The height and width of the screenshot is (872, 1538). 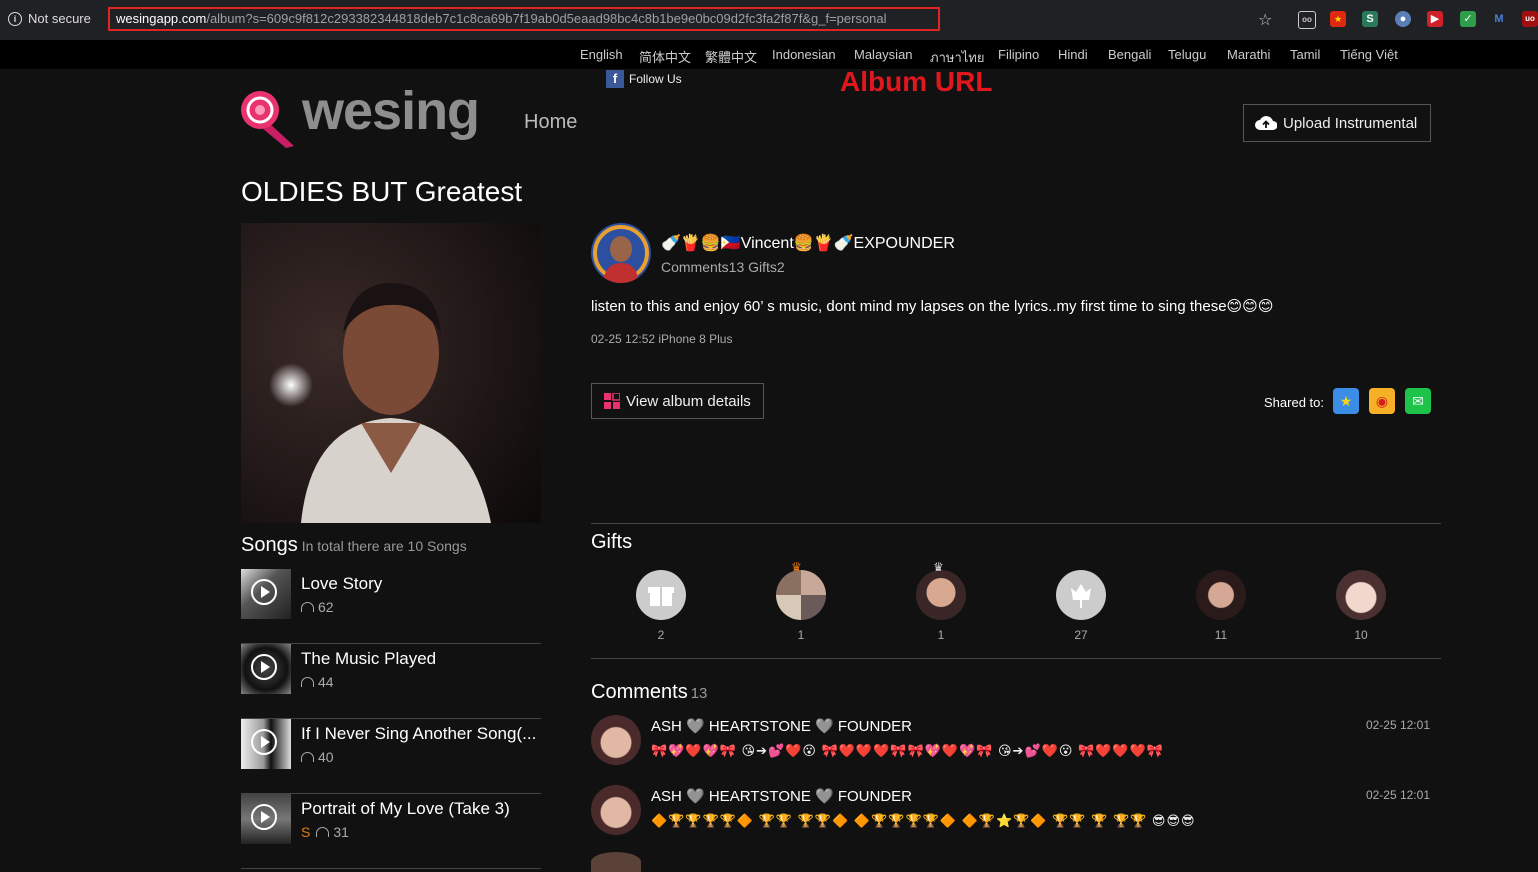 I want to click on comment-text: 🔶🏆🏆🏆🏆🔶 🏆🏆 🏆🏆🔶 🔶🏆🏆🏆🏆🔶 🔶🏆⭐🏆🔶 🏆🏆 🏆 🏆🏆 😎😎😎, so click(x=923, y=820).